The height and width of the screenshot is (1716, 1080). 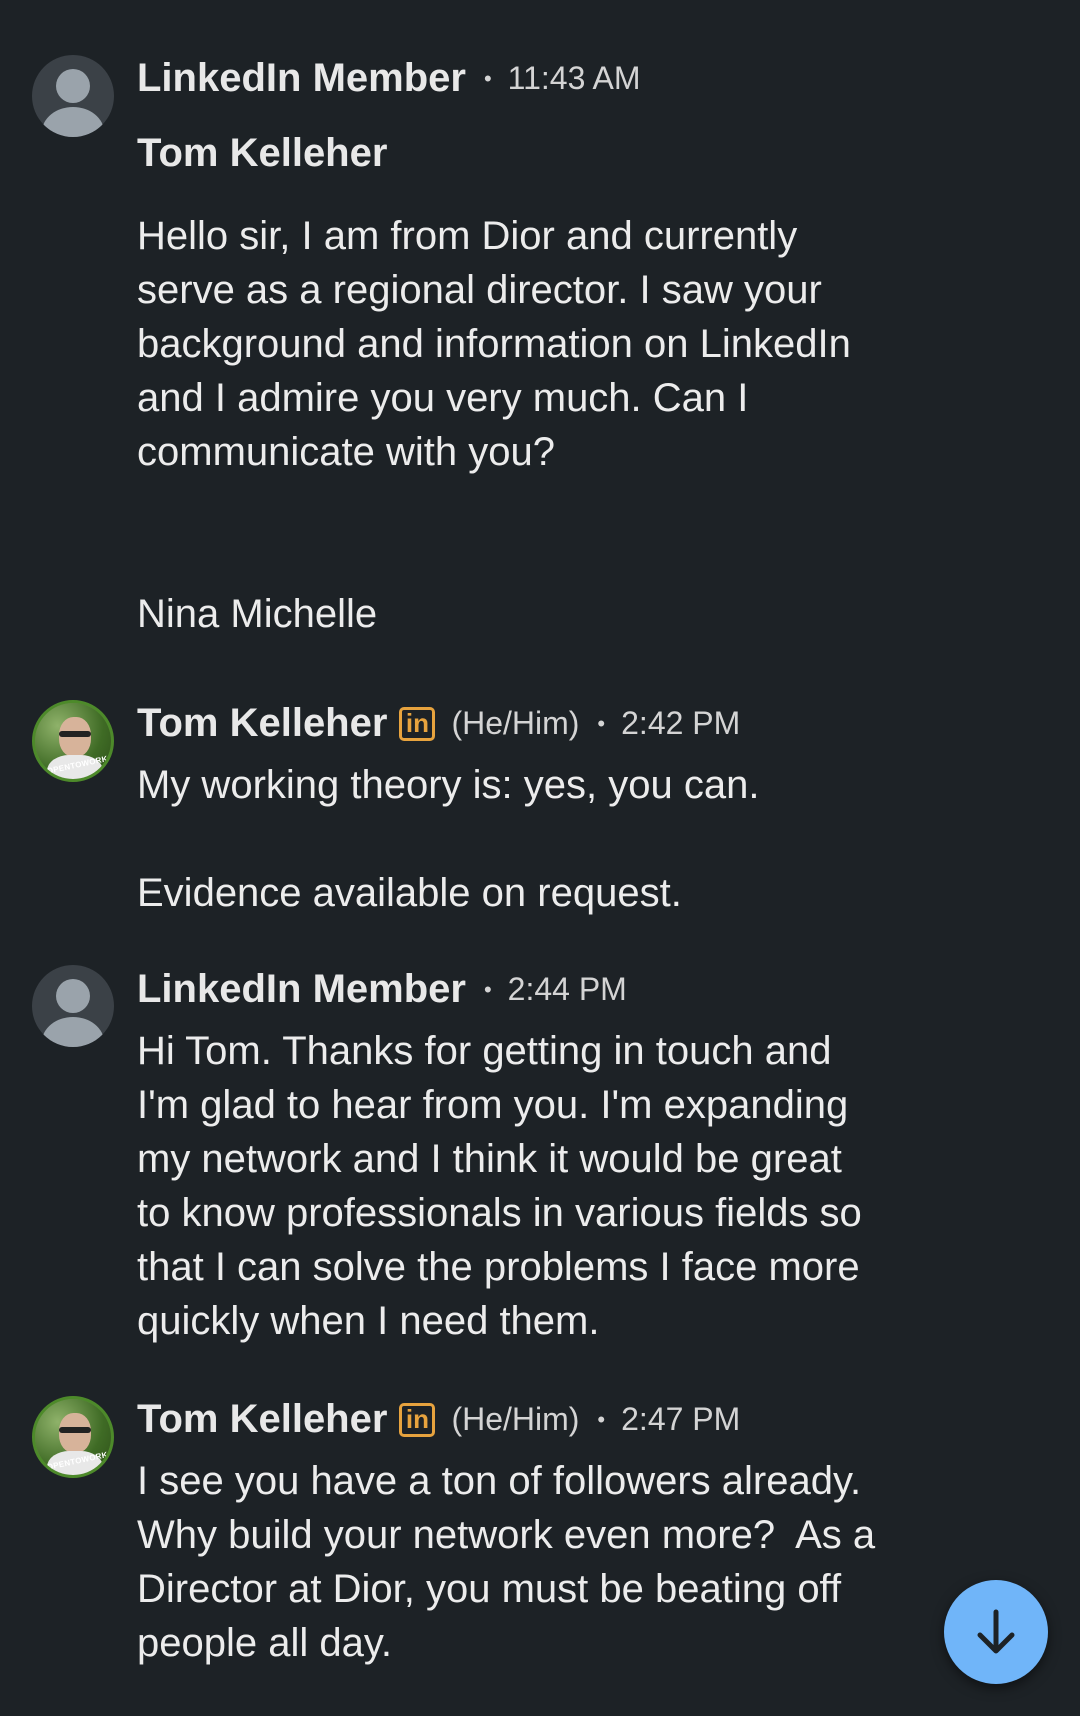 I want to click on scroll-to-bottom-button, so click(x=996, y=1632).